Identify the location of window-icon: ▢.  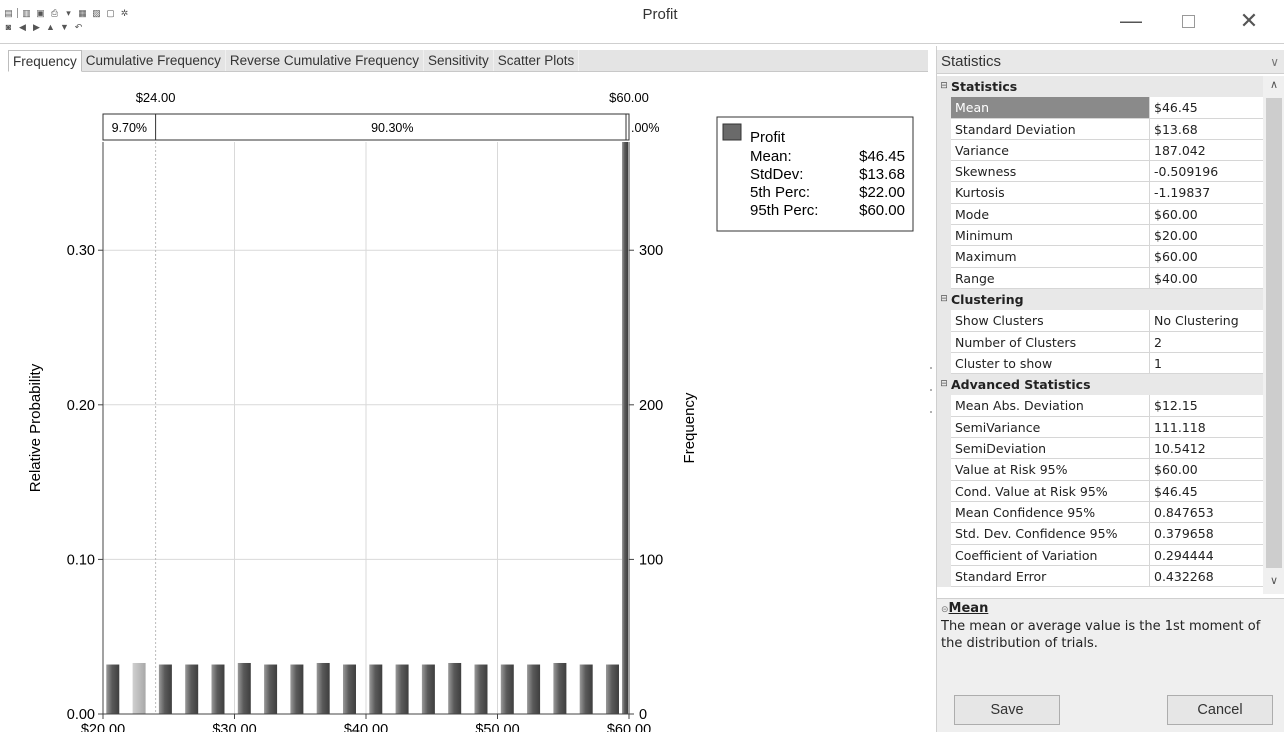
(110, 13).